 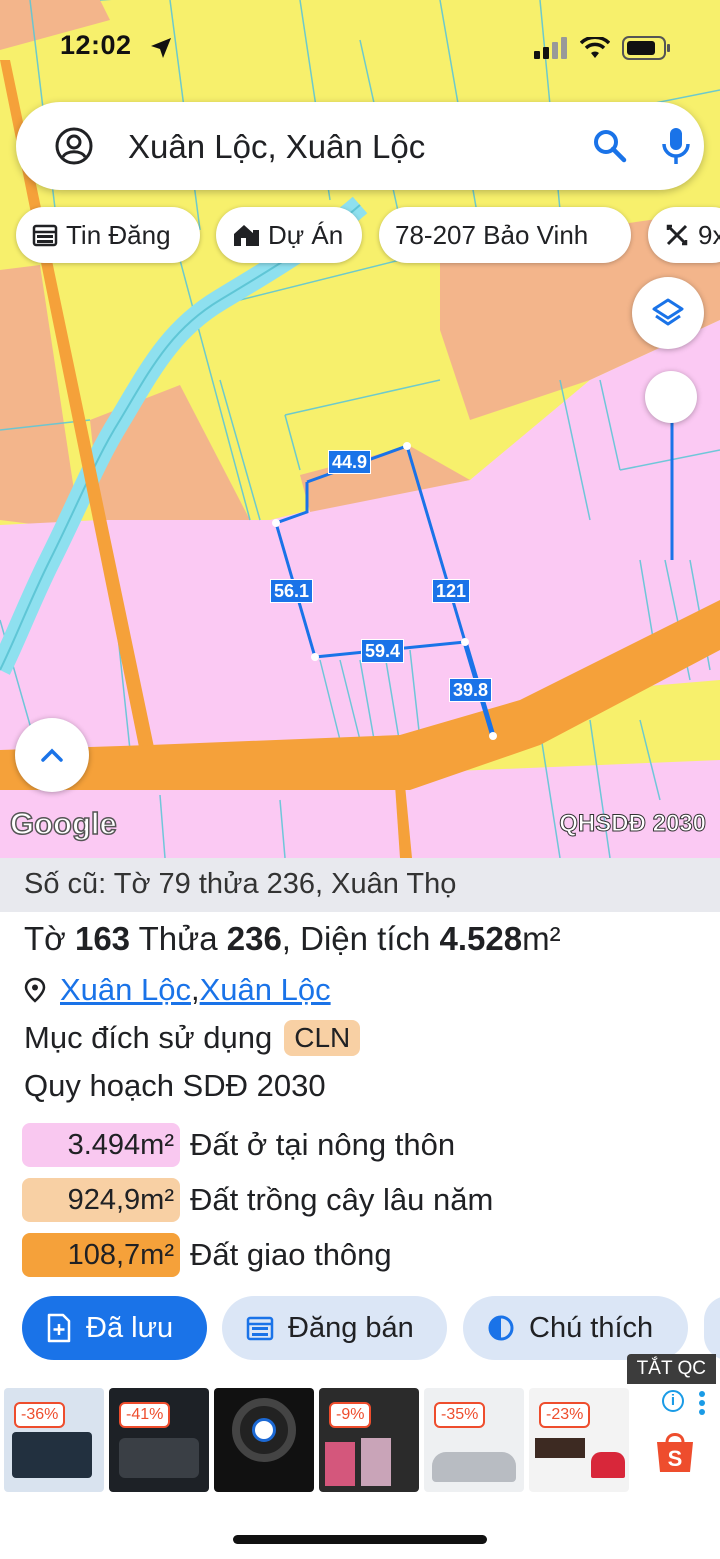 What do you see at coordinates (342, 1199) in the screenshot?
I see `zone-label: Đất trồng cây lâu năm` at bounding box center [342, 1199].